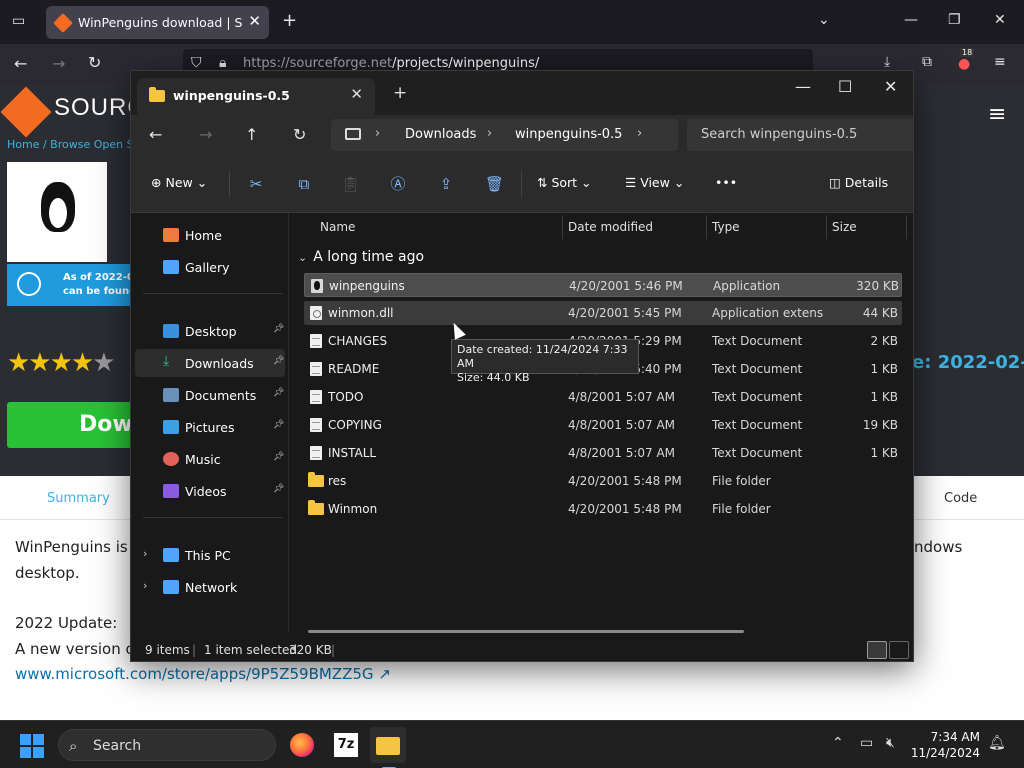  I want to click on copy-icon: ⧉, so click(304, 184).